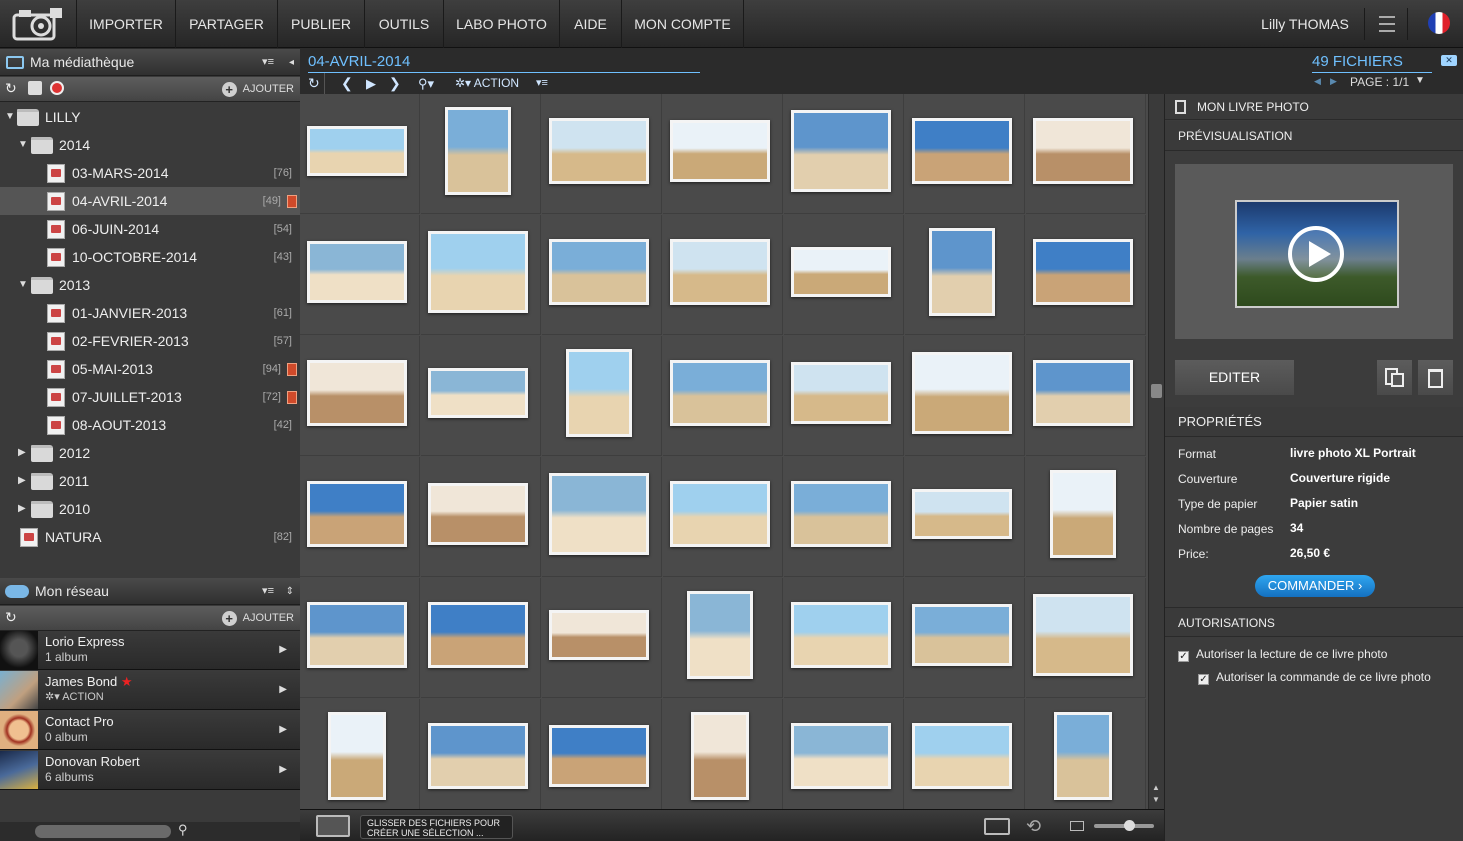 The height and width of the screenshot is (841, 1463). I want to click on tree-item-2013: ▼ 2013, so click(150, 285).